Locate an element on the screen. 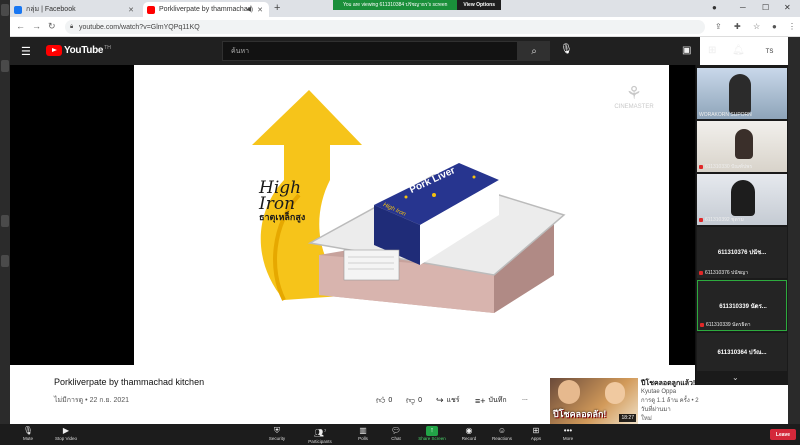  notifications-bell-icon: 🔔︎ is located at coordinates (738, 50).